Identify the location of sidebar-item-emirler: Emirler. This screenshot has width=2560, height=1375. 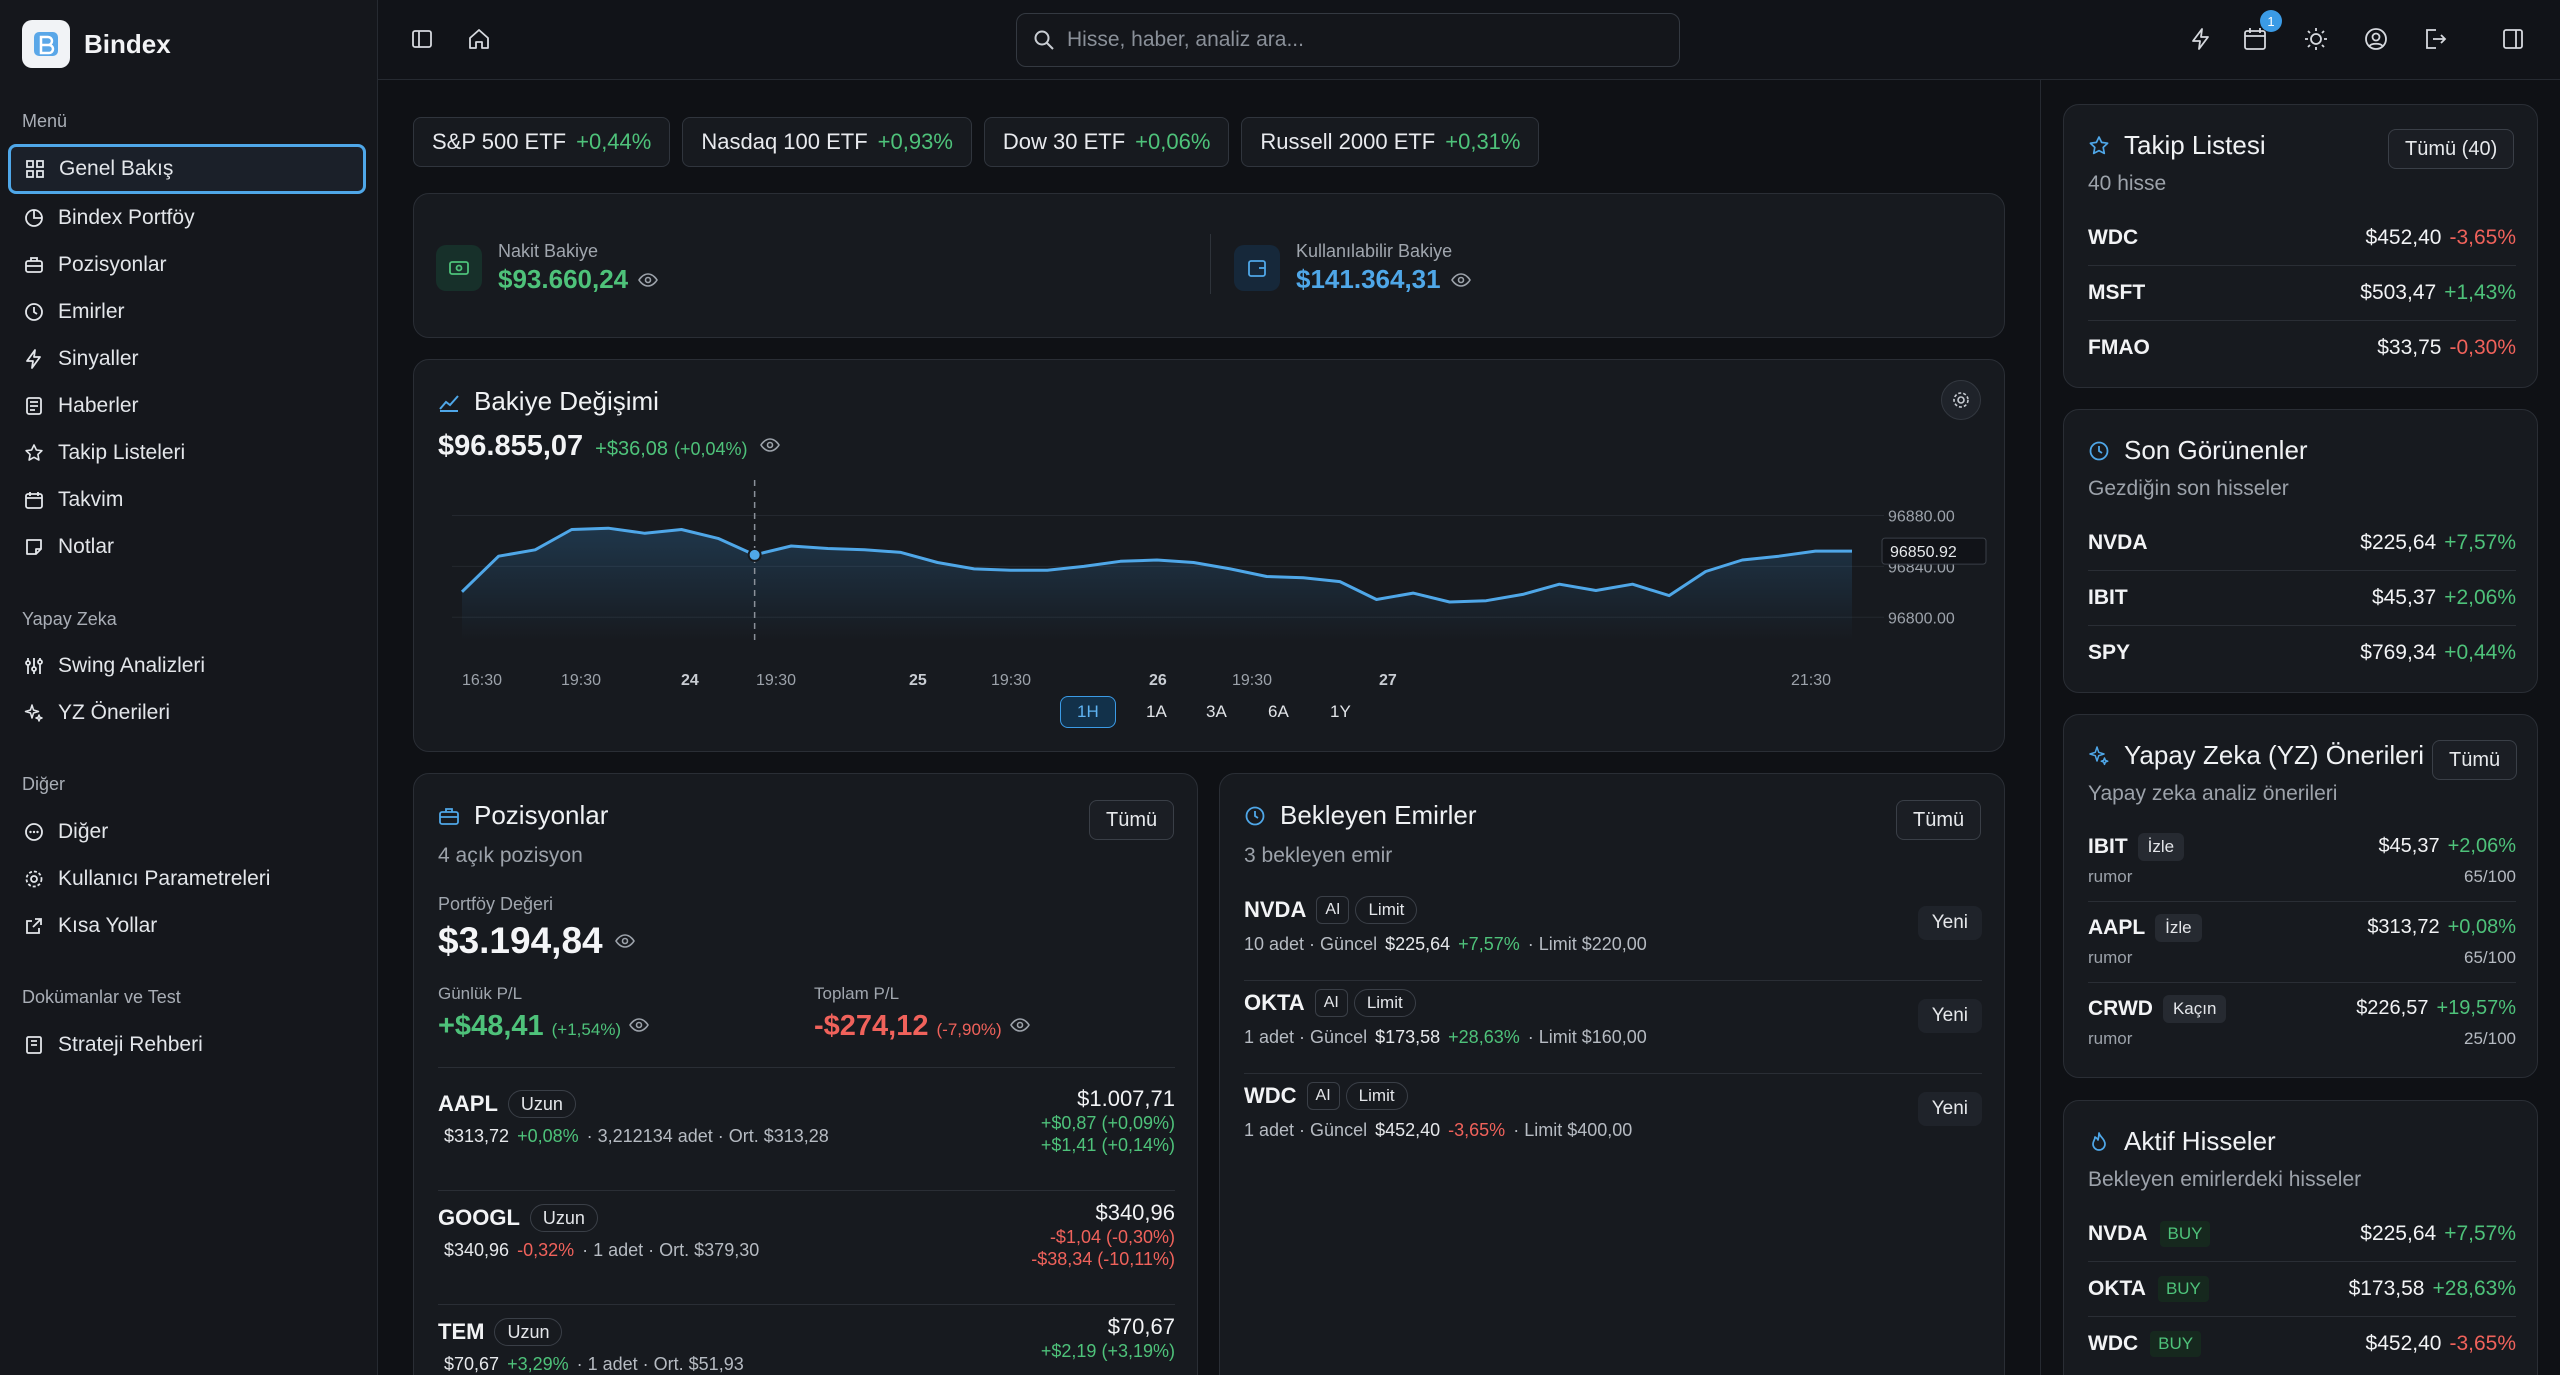
(187, 312).